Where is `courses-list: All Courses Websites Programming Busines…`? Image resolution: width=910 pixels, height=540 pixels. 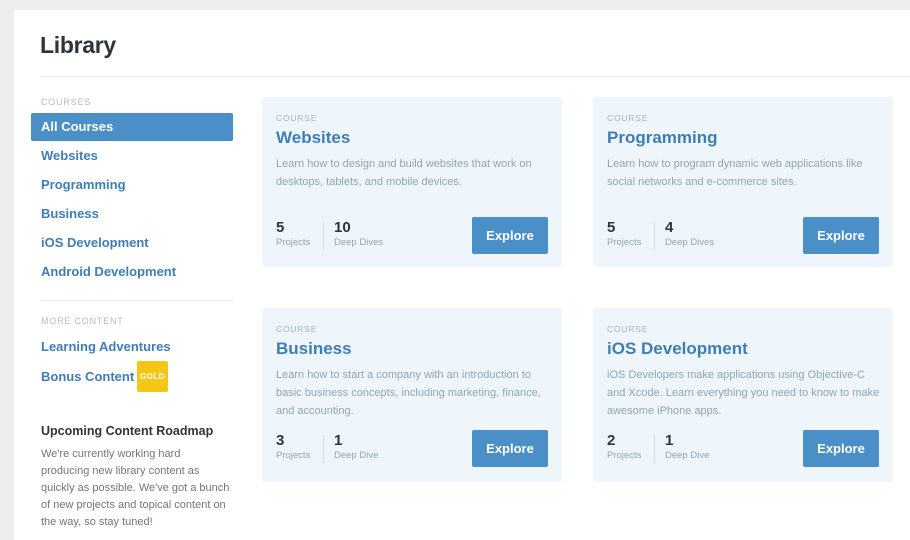
courses-list: All Courses Websites Programming Busines… is located at coordinates (132, 199).